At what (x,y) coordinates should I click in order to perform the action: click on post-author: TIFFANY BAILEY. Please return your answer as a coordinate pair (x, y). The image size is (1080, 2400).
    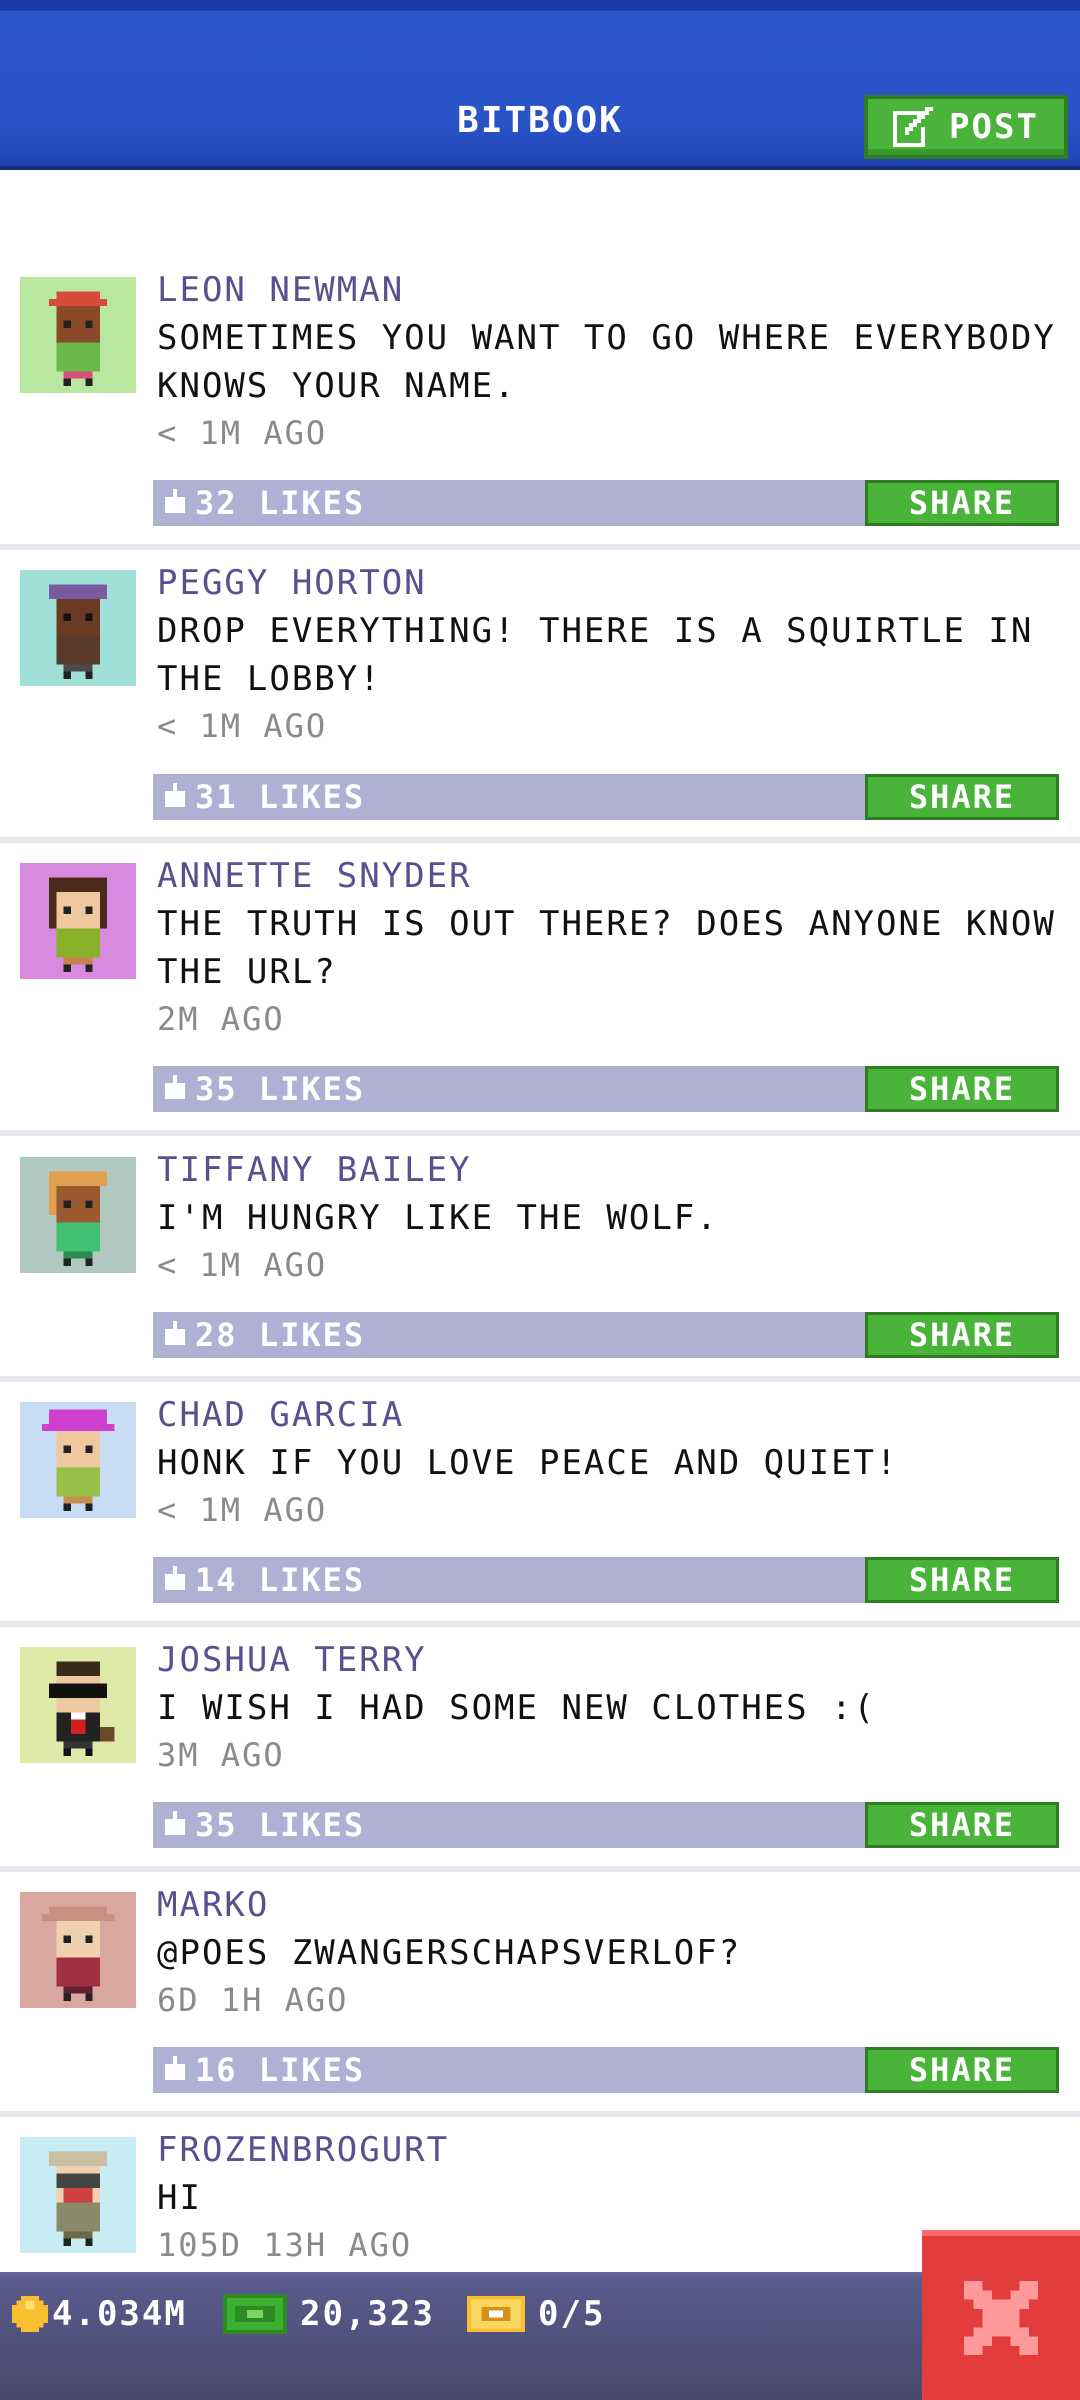
    Looking at the image, I should click on (314, 1170).